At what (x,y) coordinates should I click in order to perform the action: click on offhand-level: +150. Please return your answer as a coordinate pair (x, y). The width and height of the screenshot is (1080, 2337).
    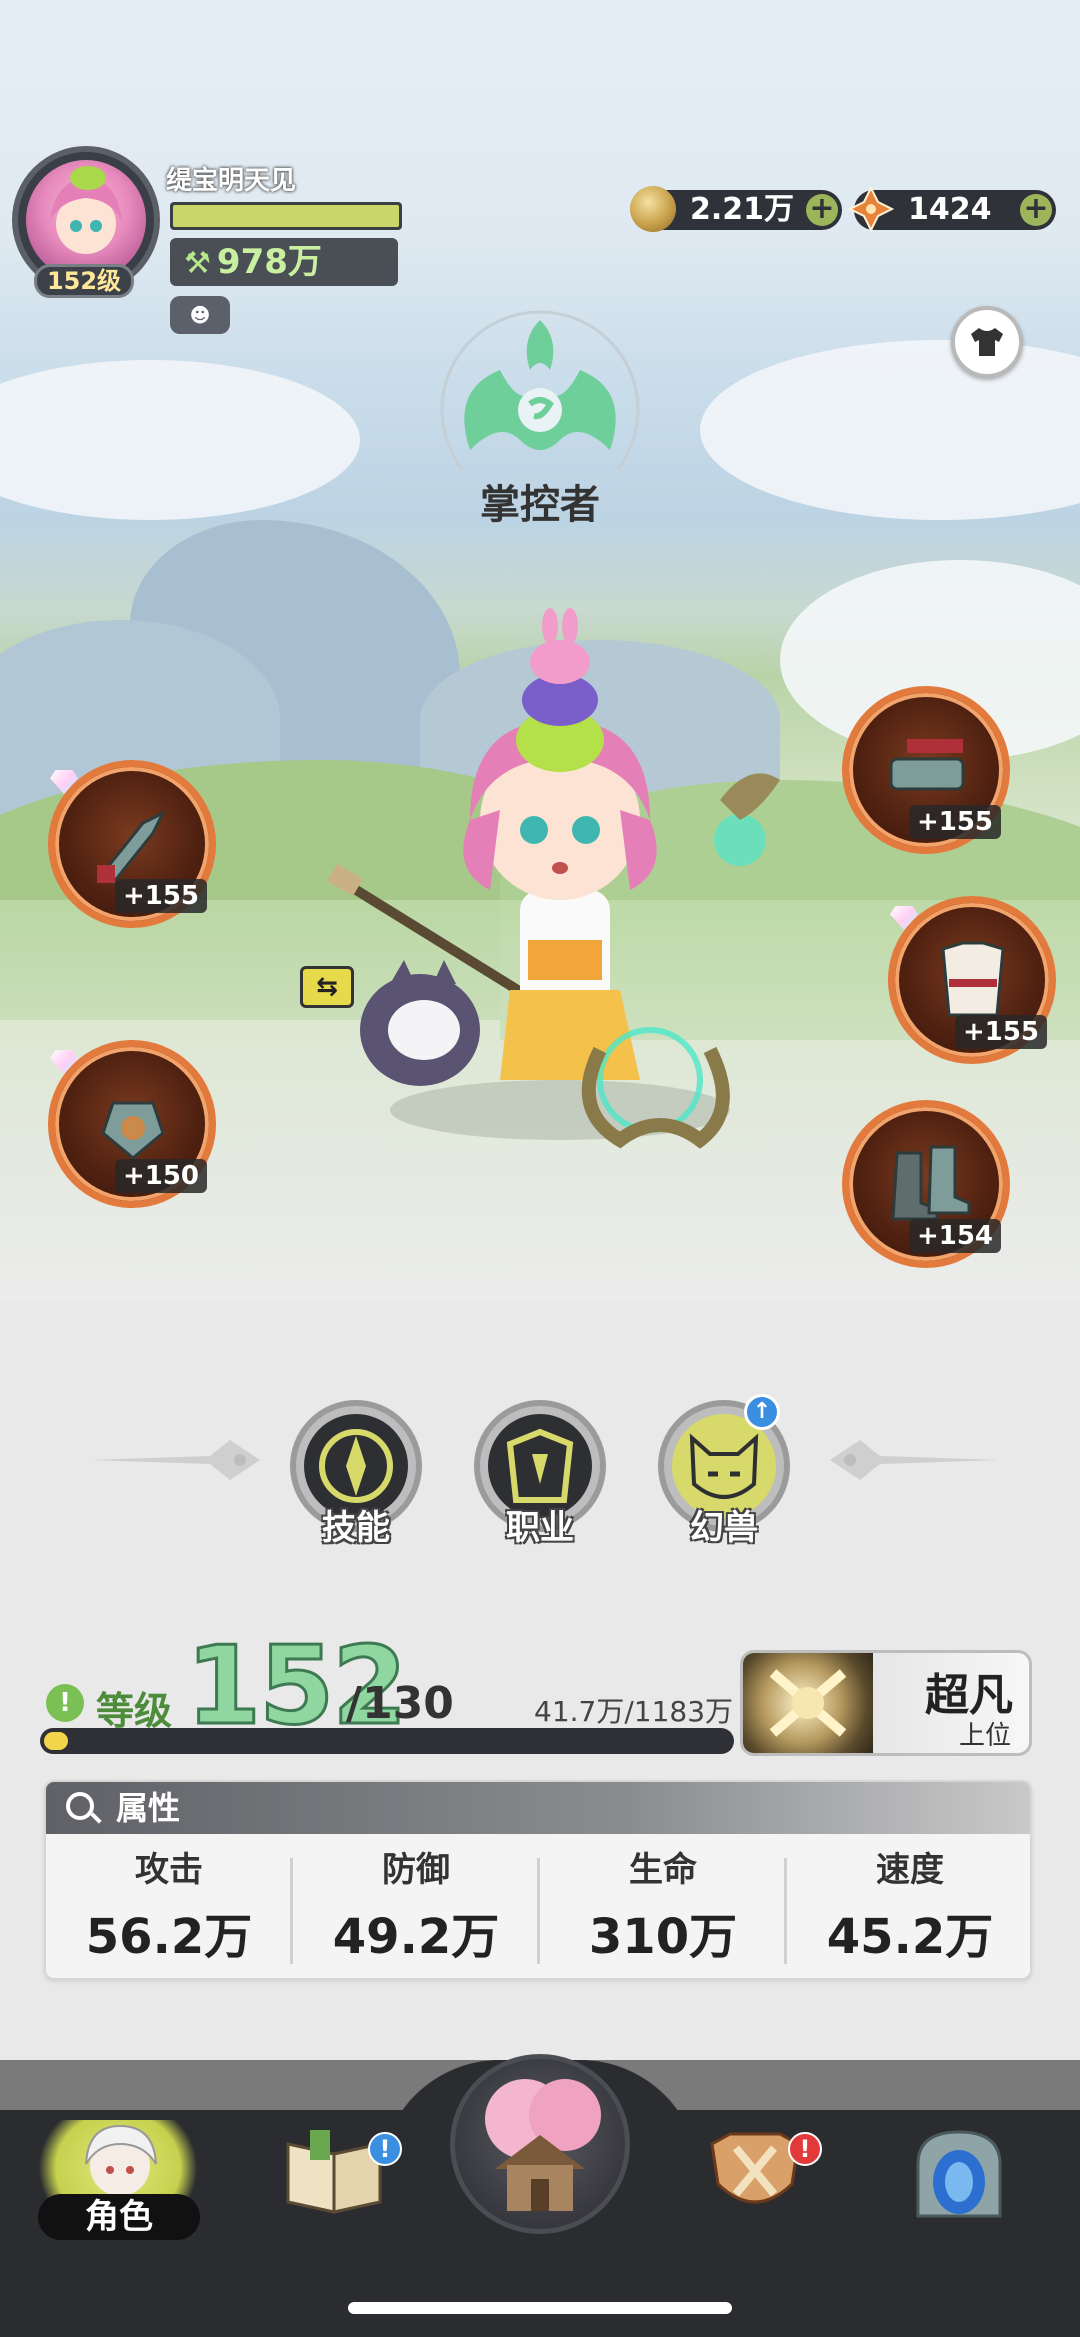
    Looking at the image, I should click on (160, 1176).